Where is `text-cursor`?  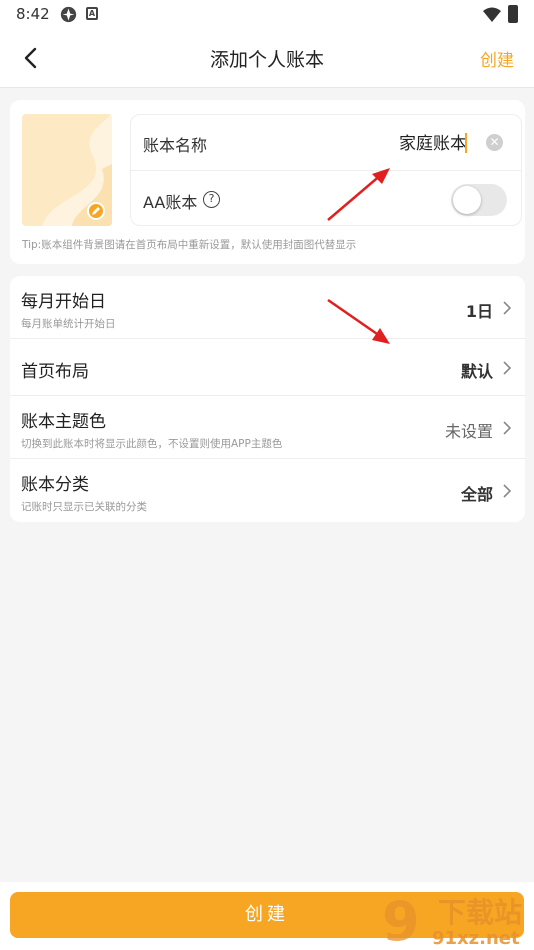
text-cursor is located at coordinates (466, 143).